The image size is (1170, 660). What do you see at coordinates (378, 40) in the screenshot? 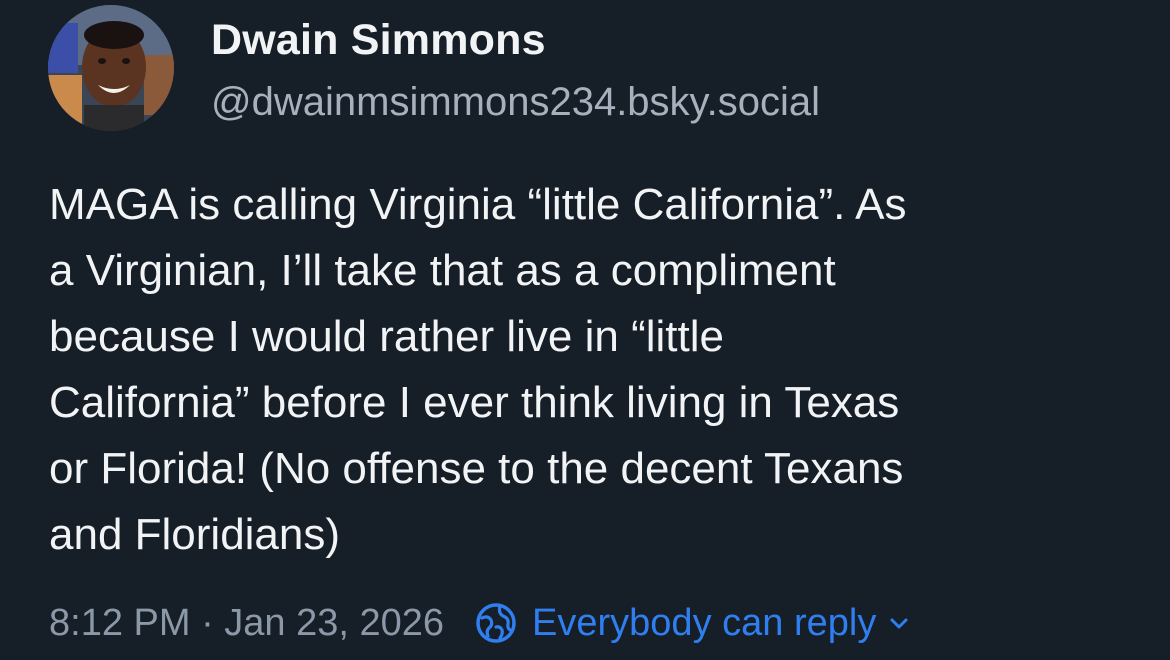
I see `author-display-name: Dwain Simmons` at bounding box center [378, 40].